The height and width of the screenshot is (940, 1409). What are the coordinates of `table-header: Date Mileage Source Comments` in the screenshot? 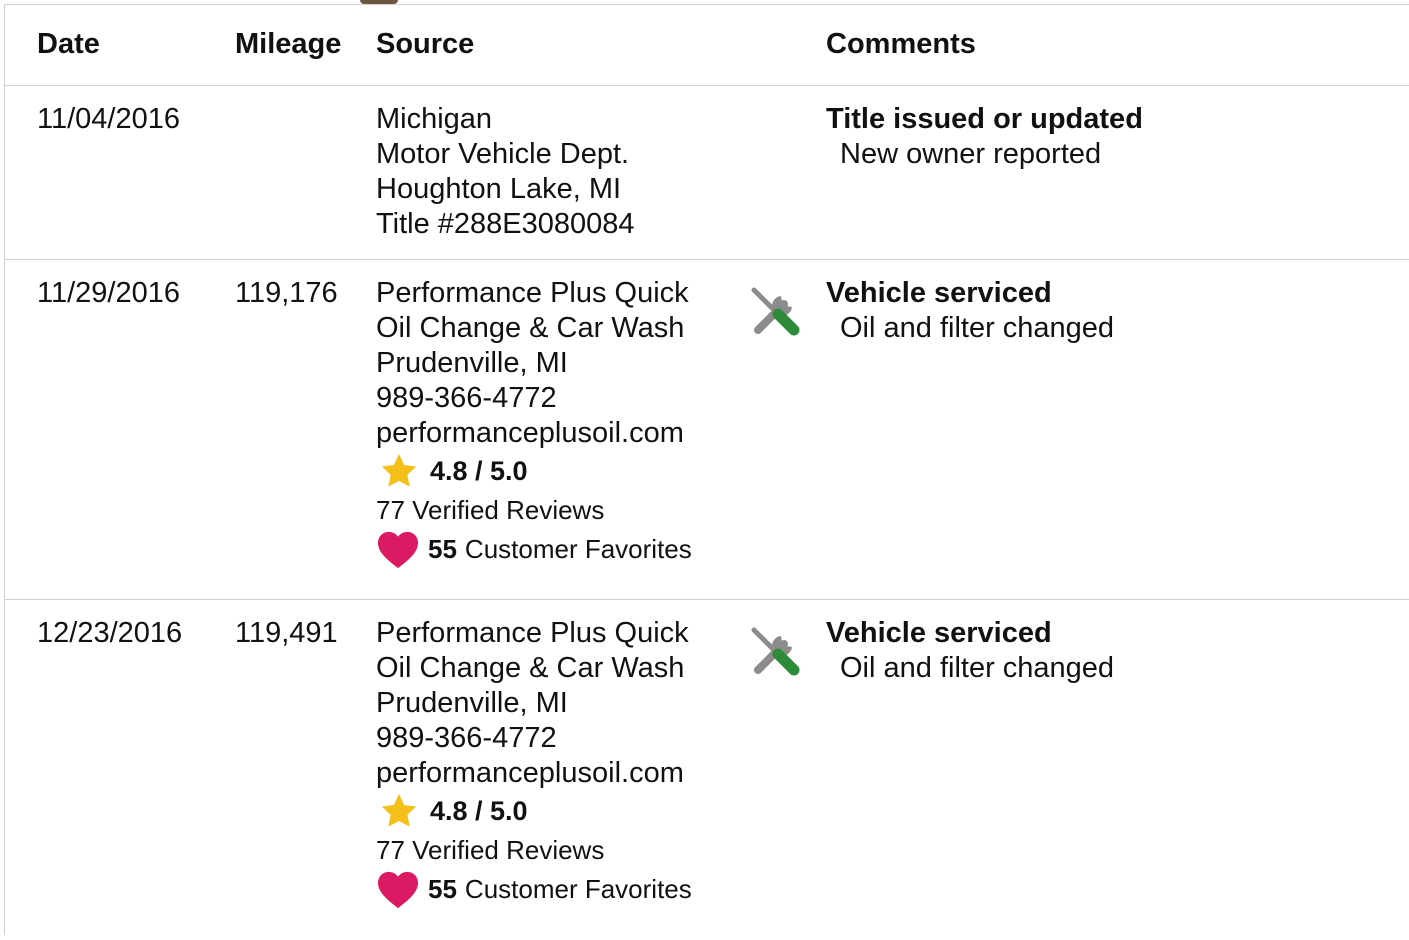 It's located at (707, 45).